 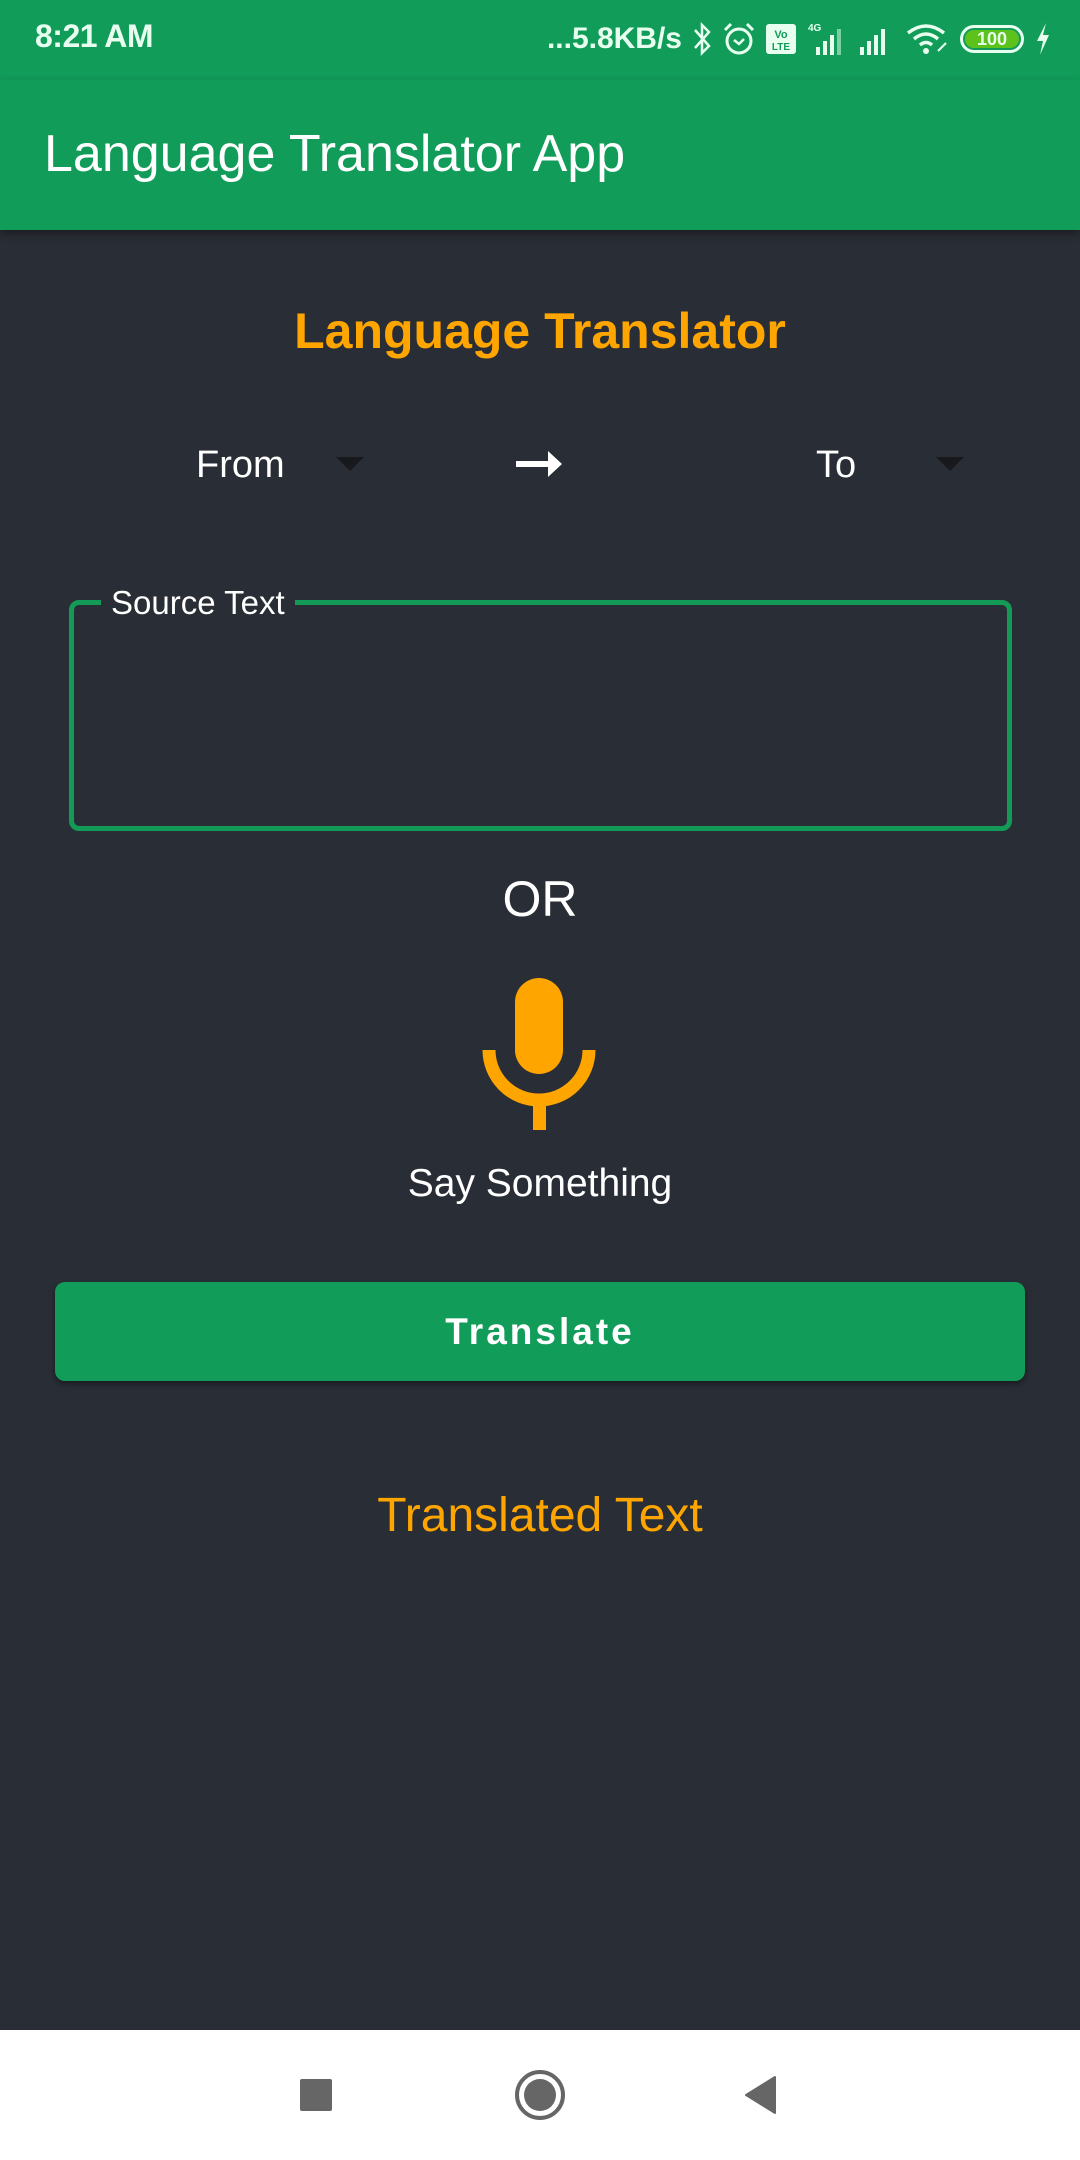 I want to click on recents-button, so click(x=316, y=2095).